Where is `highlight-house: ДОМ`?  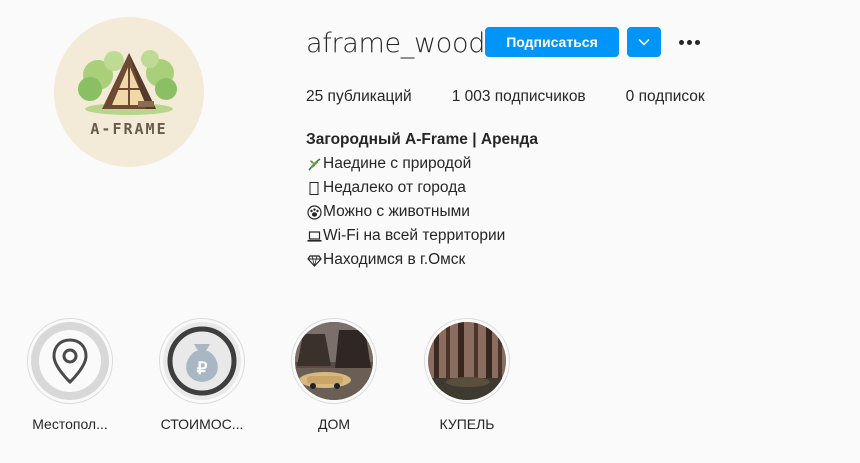 highlight-house: ДОМ is located at coordinates (341, 375).